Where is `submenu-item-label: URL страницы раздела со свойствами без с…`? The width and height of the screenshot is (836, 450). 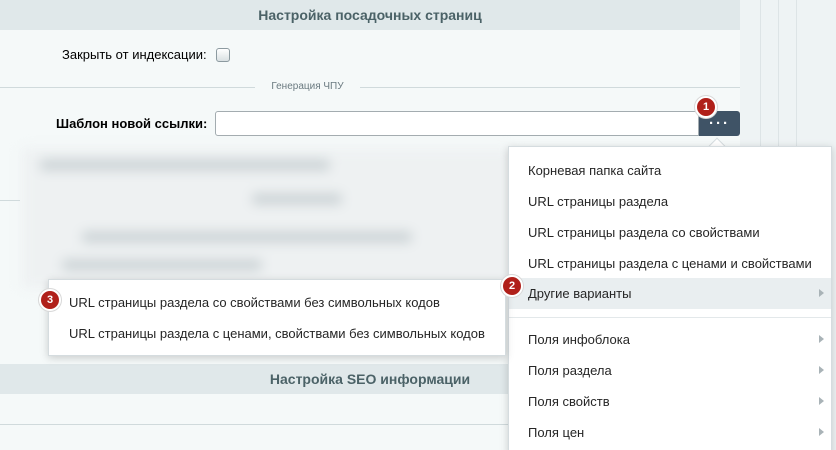
submenu-item-label: URL страницы раздела со свойствами без с… is located at coordinates (254, 302).